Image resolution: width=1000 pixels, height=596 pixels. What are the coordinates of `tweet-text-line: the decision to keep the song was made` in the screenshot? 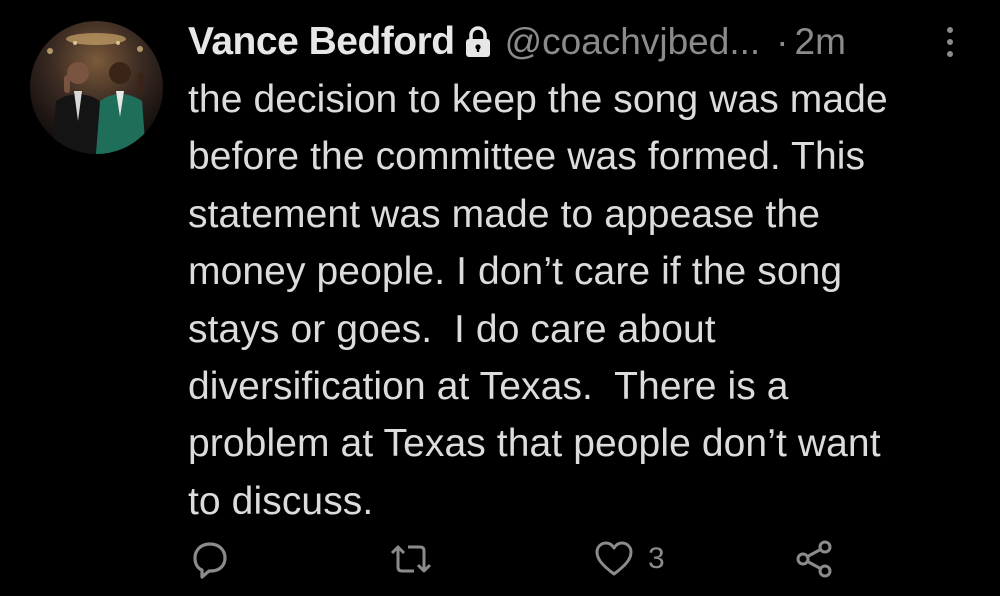 It's located at (538, 99).